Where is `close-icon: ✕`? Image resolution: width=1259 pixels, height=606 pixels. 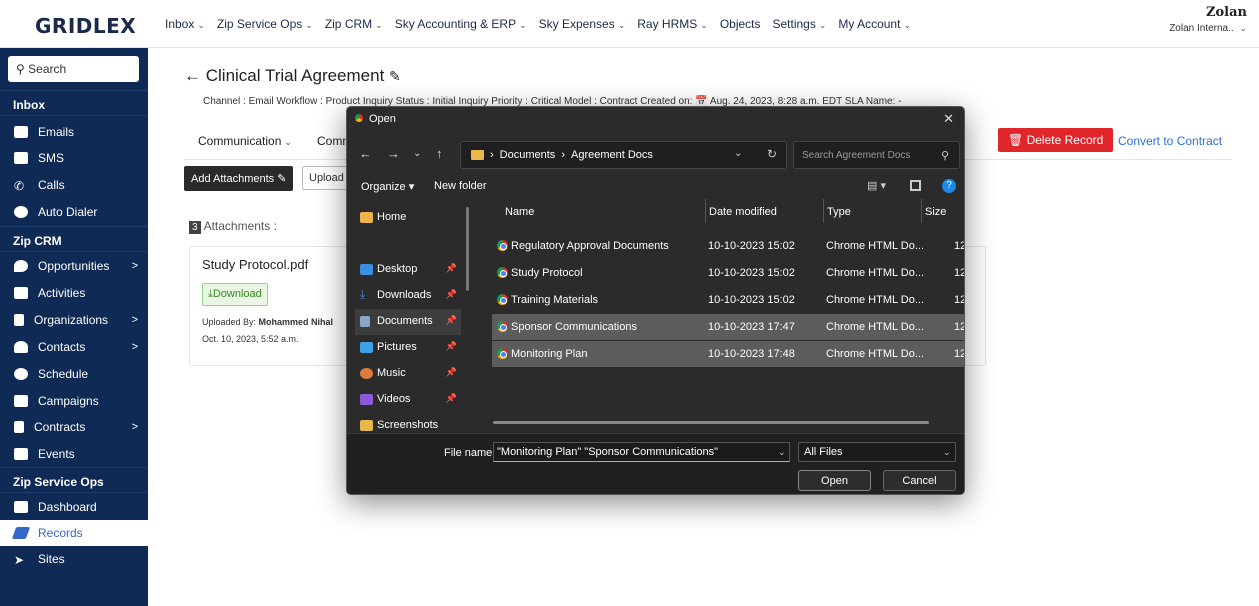
close-icon: ✕ is located at coordinates (948, 119).